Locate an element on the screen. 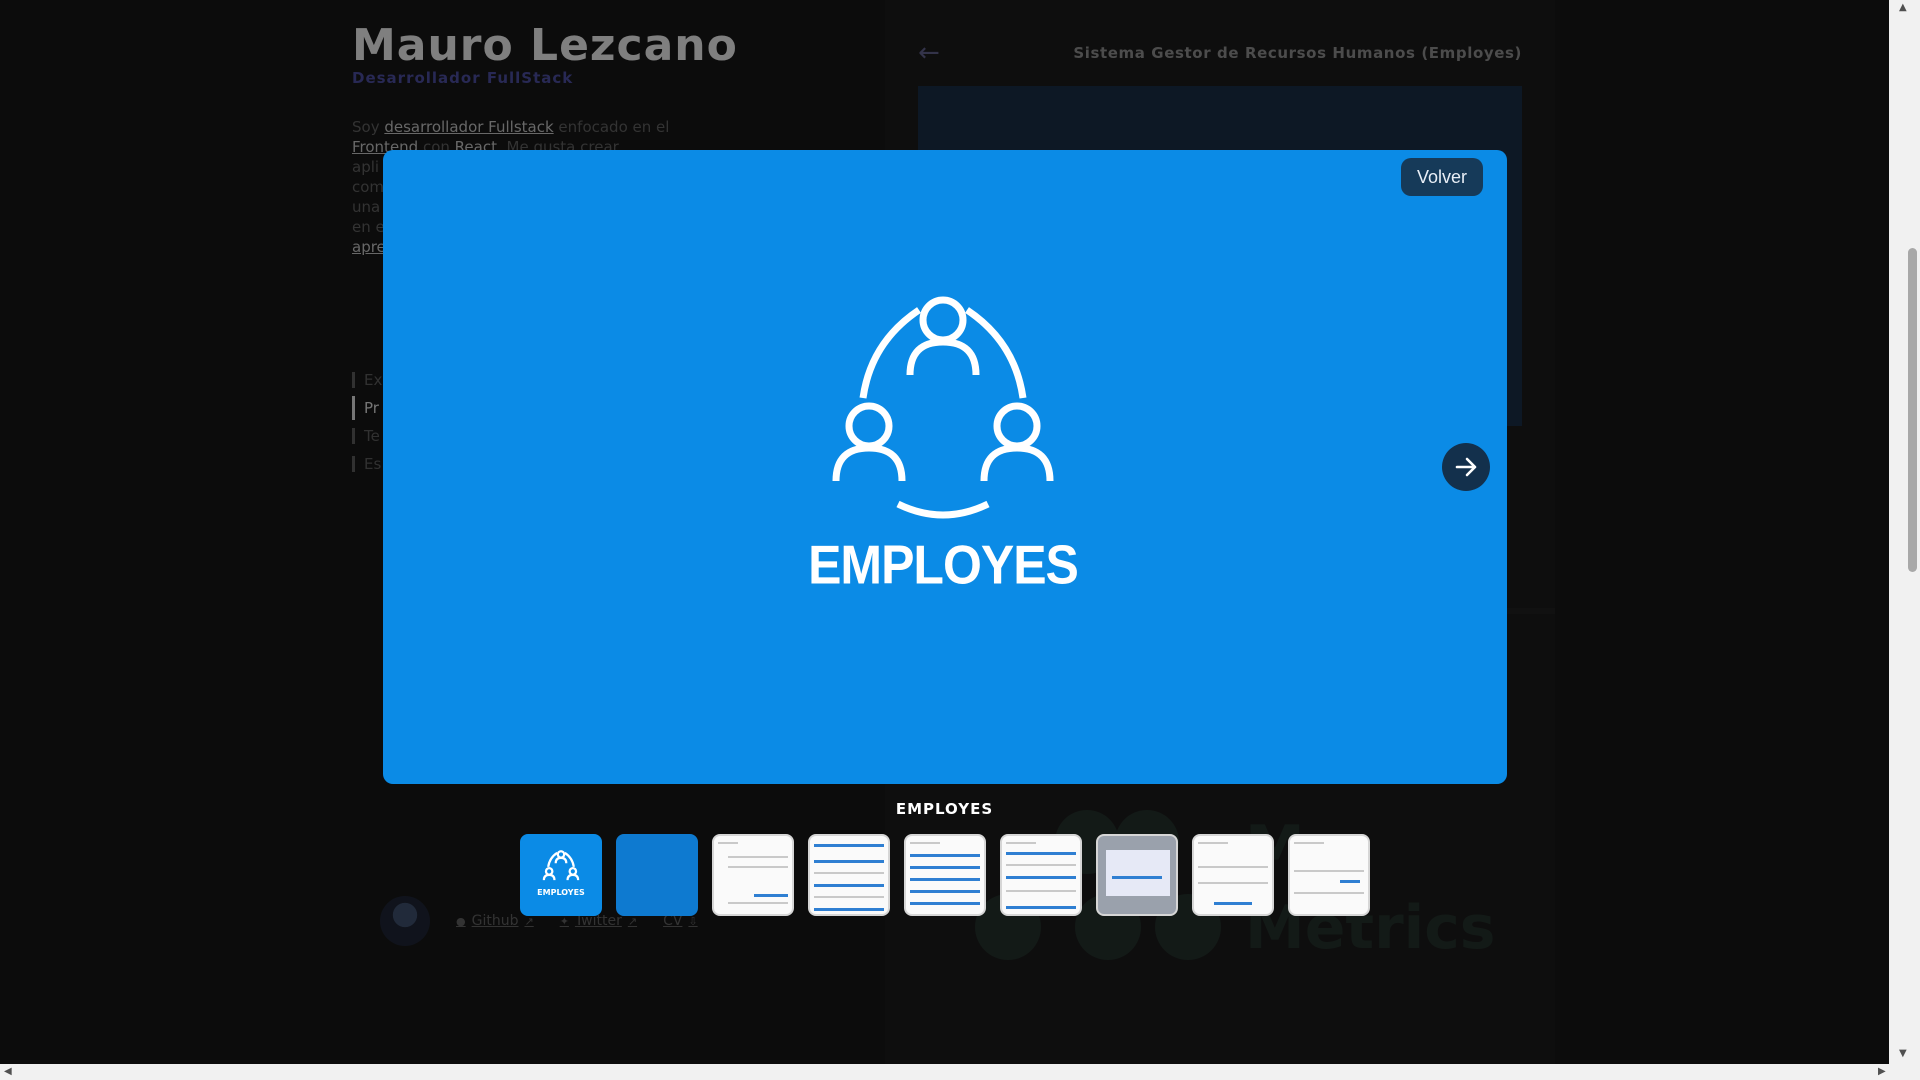 This screenshot has width=1920, height=1080. scroll-down-icon: ▼ is located at coordinates (1903, 1053).